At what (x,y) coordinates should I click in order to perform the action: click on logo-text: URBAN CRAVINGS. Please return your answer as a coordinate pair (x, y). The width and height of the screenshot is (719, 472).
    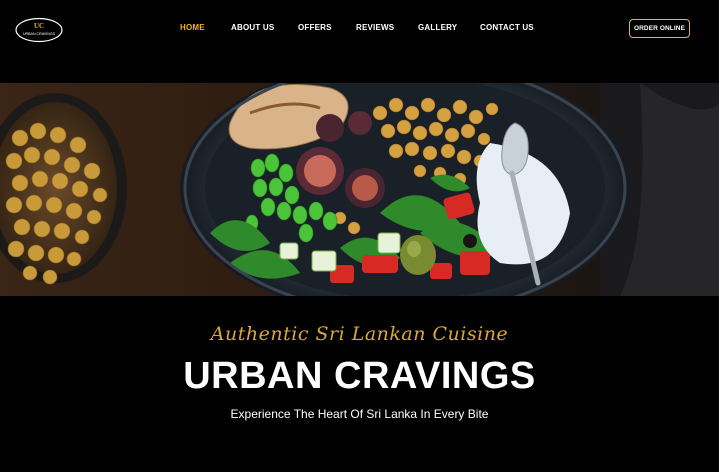
    Looking at the image, I should click on (39, 34).